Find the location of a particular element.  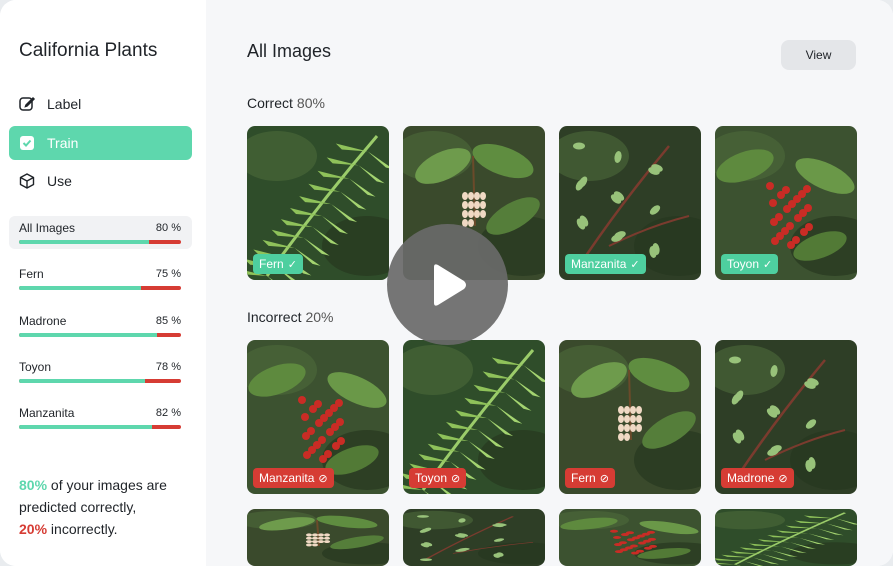

prediction-badge: Toyon ⊘ is located at coordinates (438, 478).